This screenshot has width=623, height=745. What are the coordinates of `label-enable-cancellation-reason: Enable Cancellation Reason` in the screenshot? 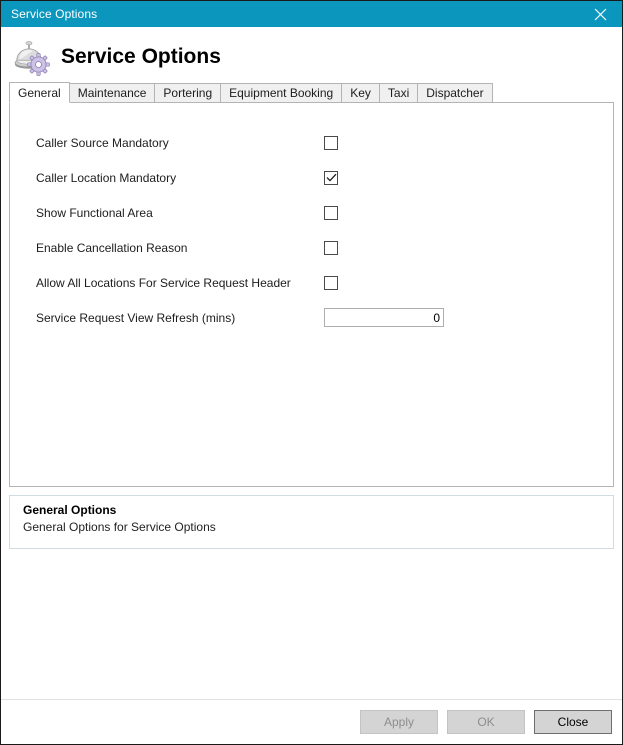 It's located at (112, 247).